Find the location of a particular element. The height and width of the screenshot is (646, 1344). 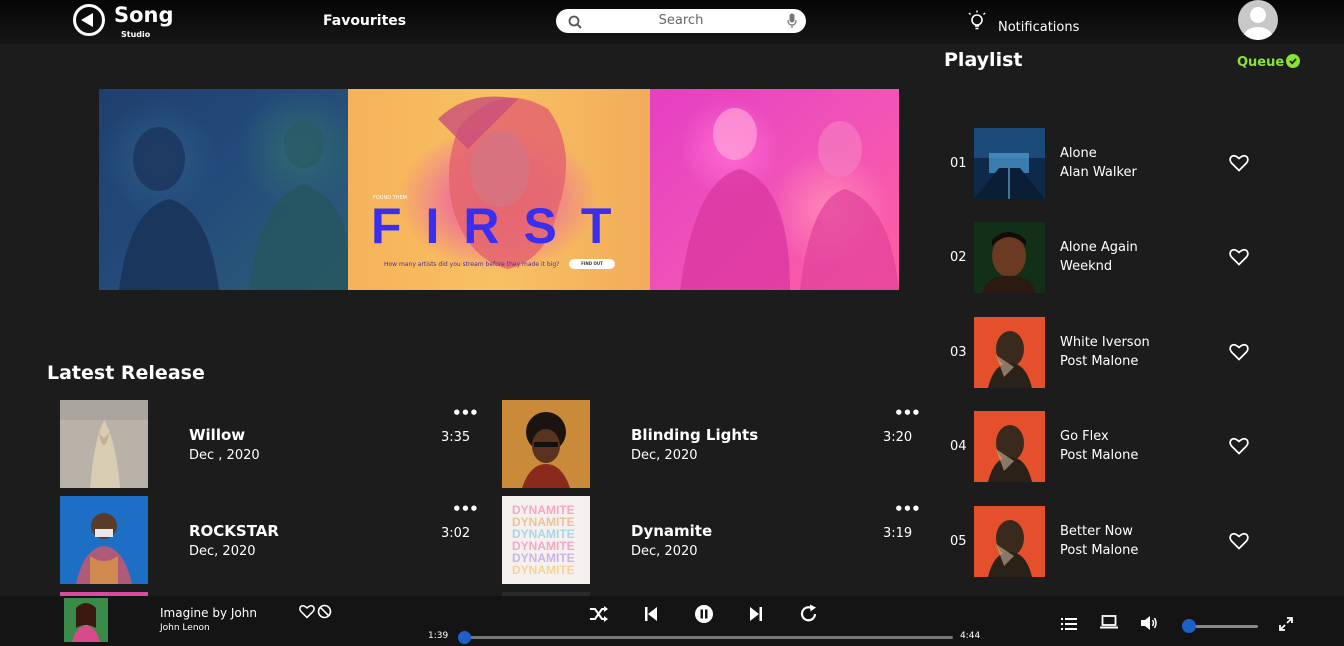

release-duration: 3:19 is located at coordinates (898, 533).